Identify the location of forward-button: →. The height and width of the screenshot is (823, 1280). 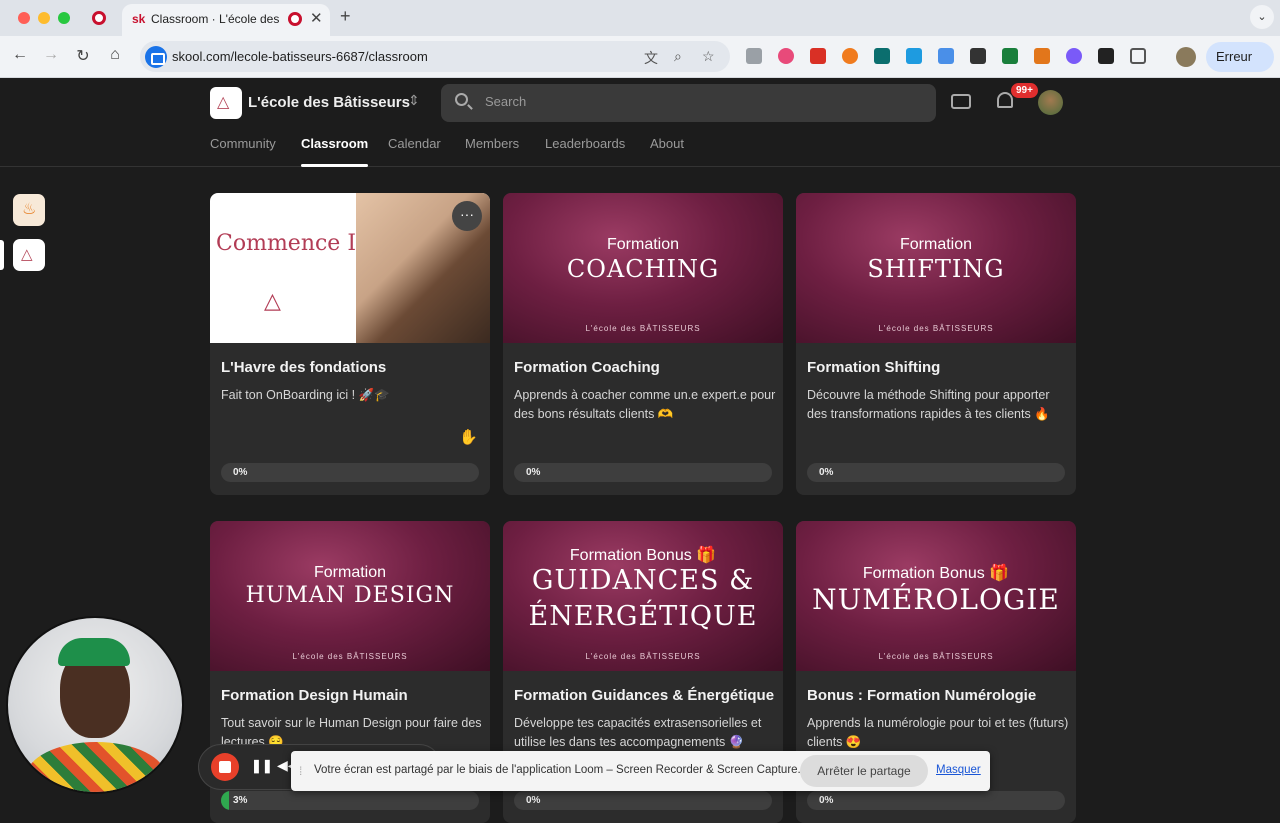
(51, 55).